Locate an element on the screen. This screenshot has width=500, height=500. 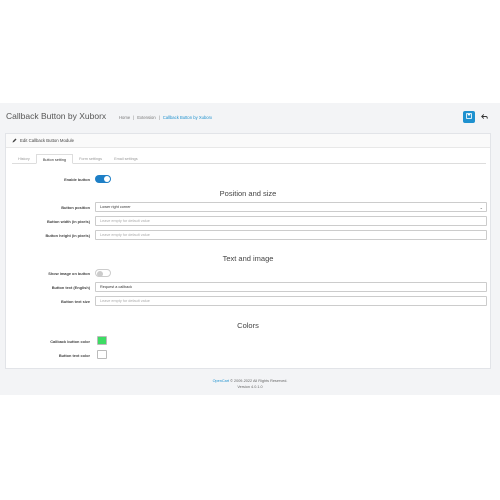
back-button is located at coordinates (484, 117).